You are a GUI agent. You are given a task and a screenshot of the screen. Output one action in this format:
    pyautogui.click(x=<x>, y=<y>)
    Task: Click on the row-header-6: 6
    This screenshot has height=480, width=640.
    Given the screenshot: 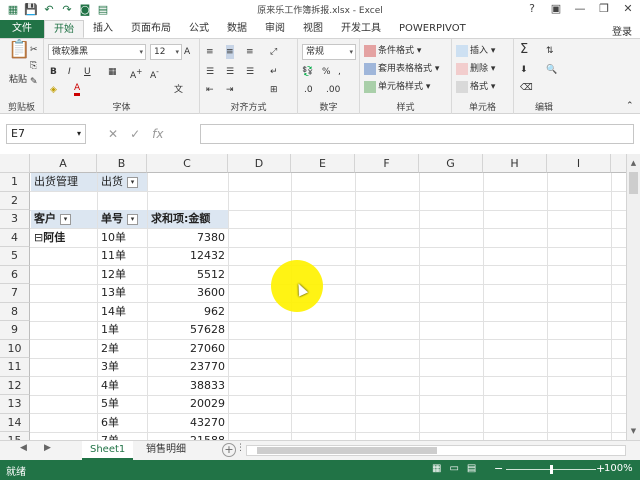 What is the action you would take?
    pyautogui.click(x=15, y=274)
    